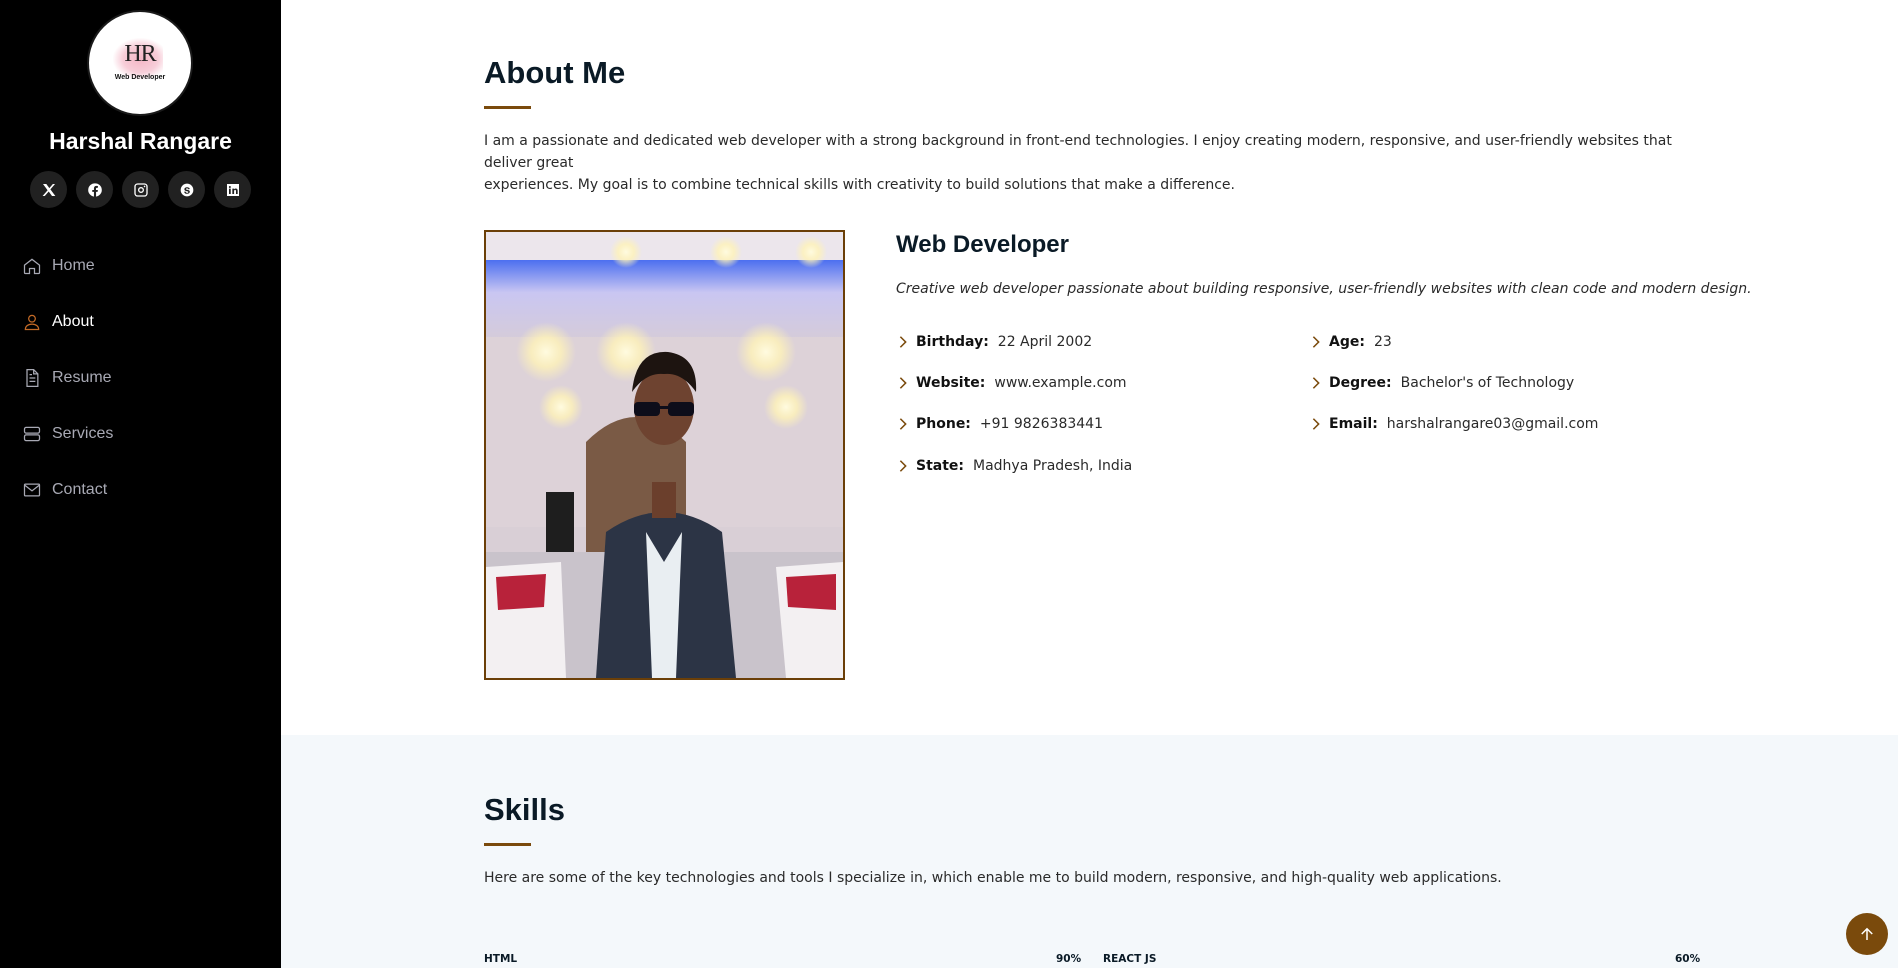 Image resolution: width=1898 pixels, height=968 pixels. I want to click on skills-title: Skills, so click(524, 809).